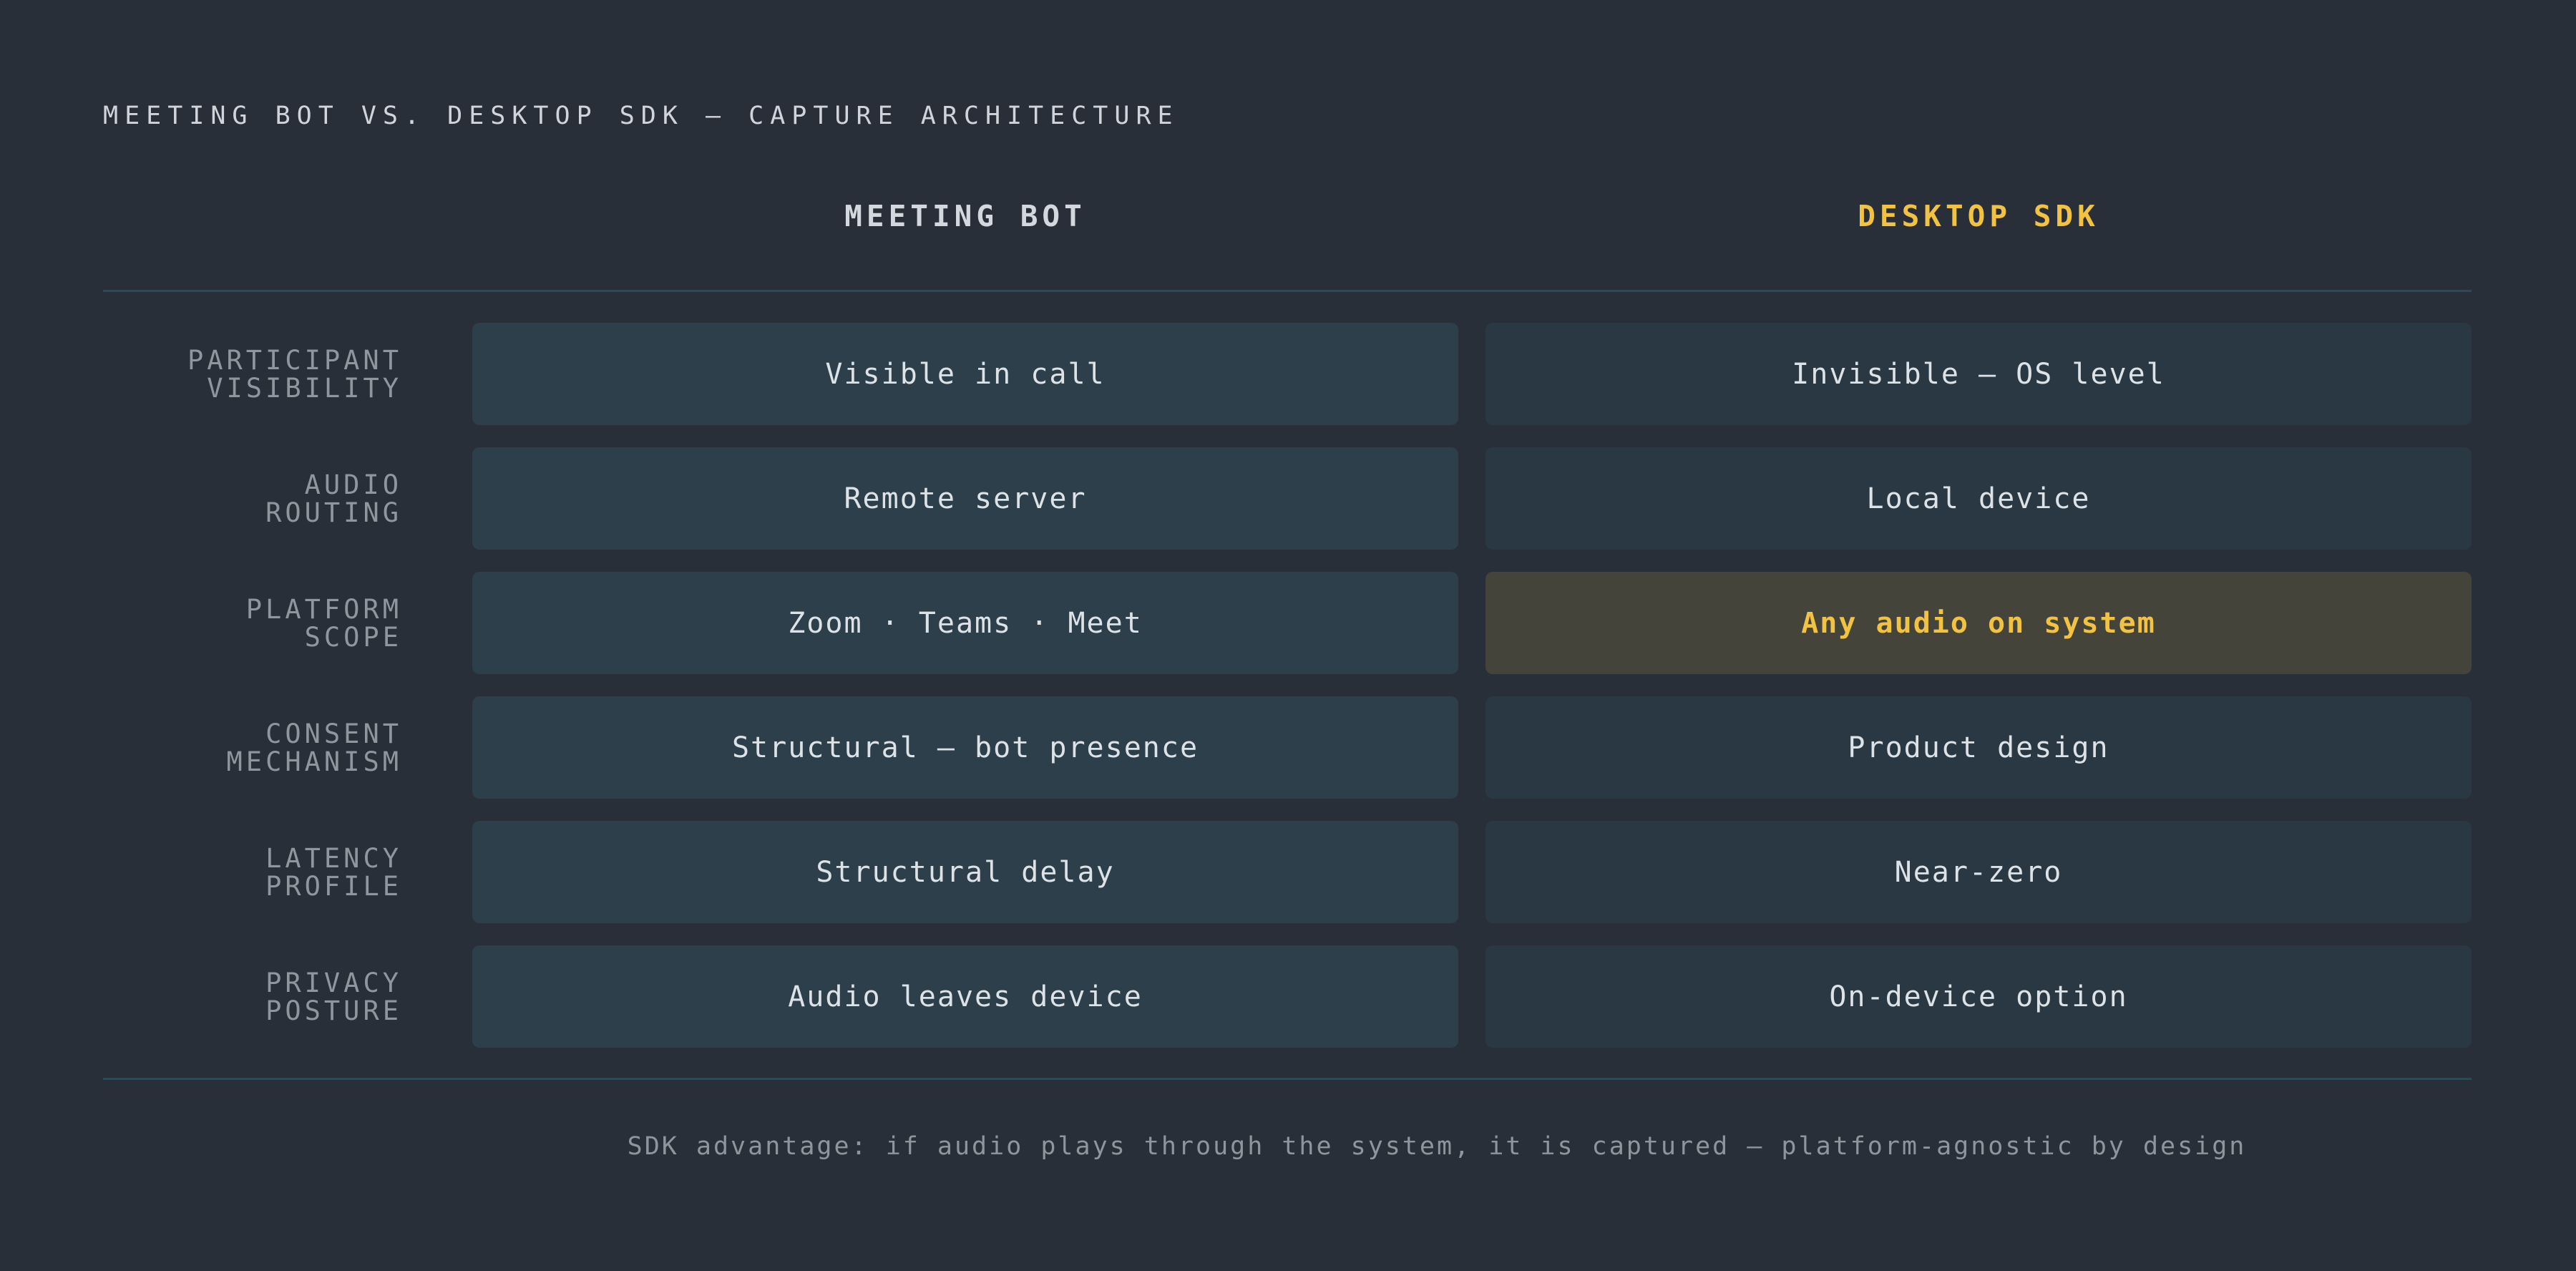 The image size is (2576, 1271). Describe the element at coordinates (1287, 1079) in the screenshot. I see `bottom-divider` at that location.